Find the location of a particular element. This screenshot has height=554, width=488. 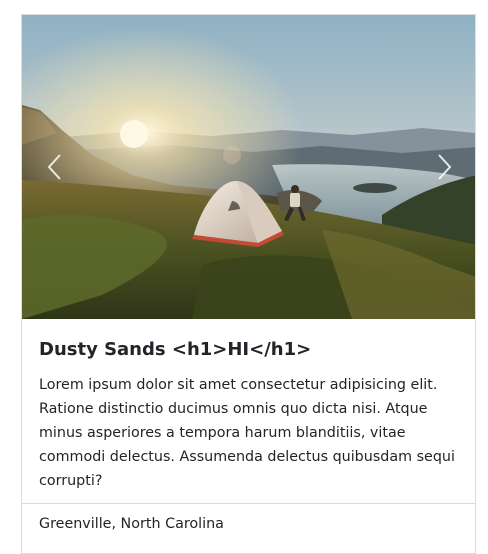

carousel-next-button is located at coordinates (444, 167).